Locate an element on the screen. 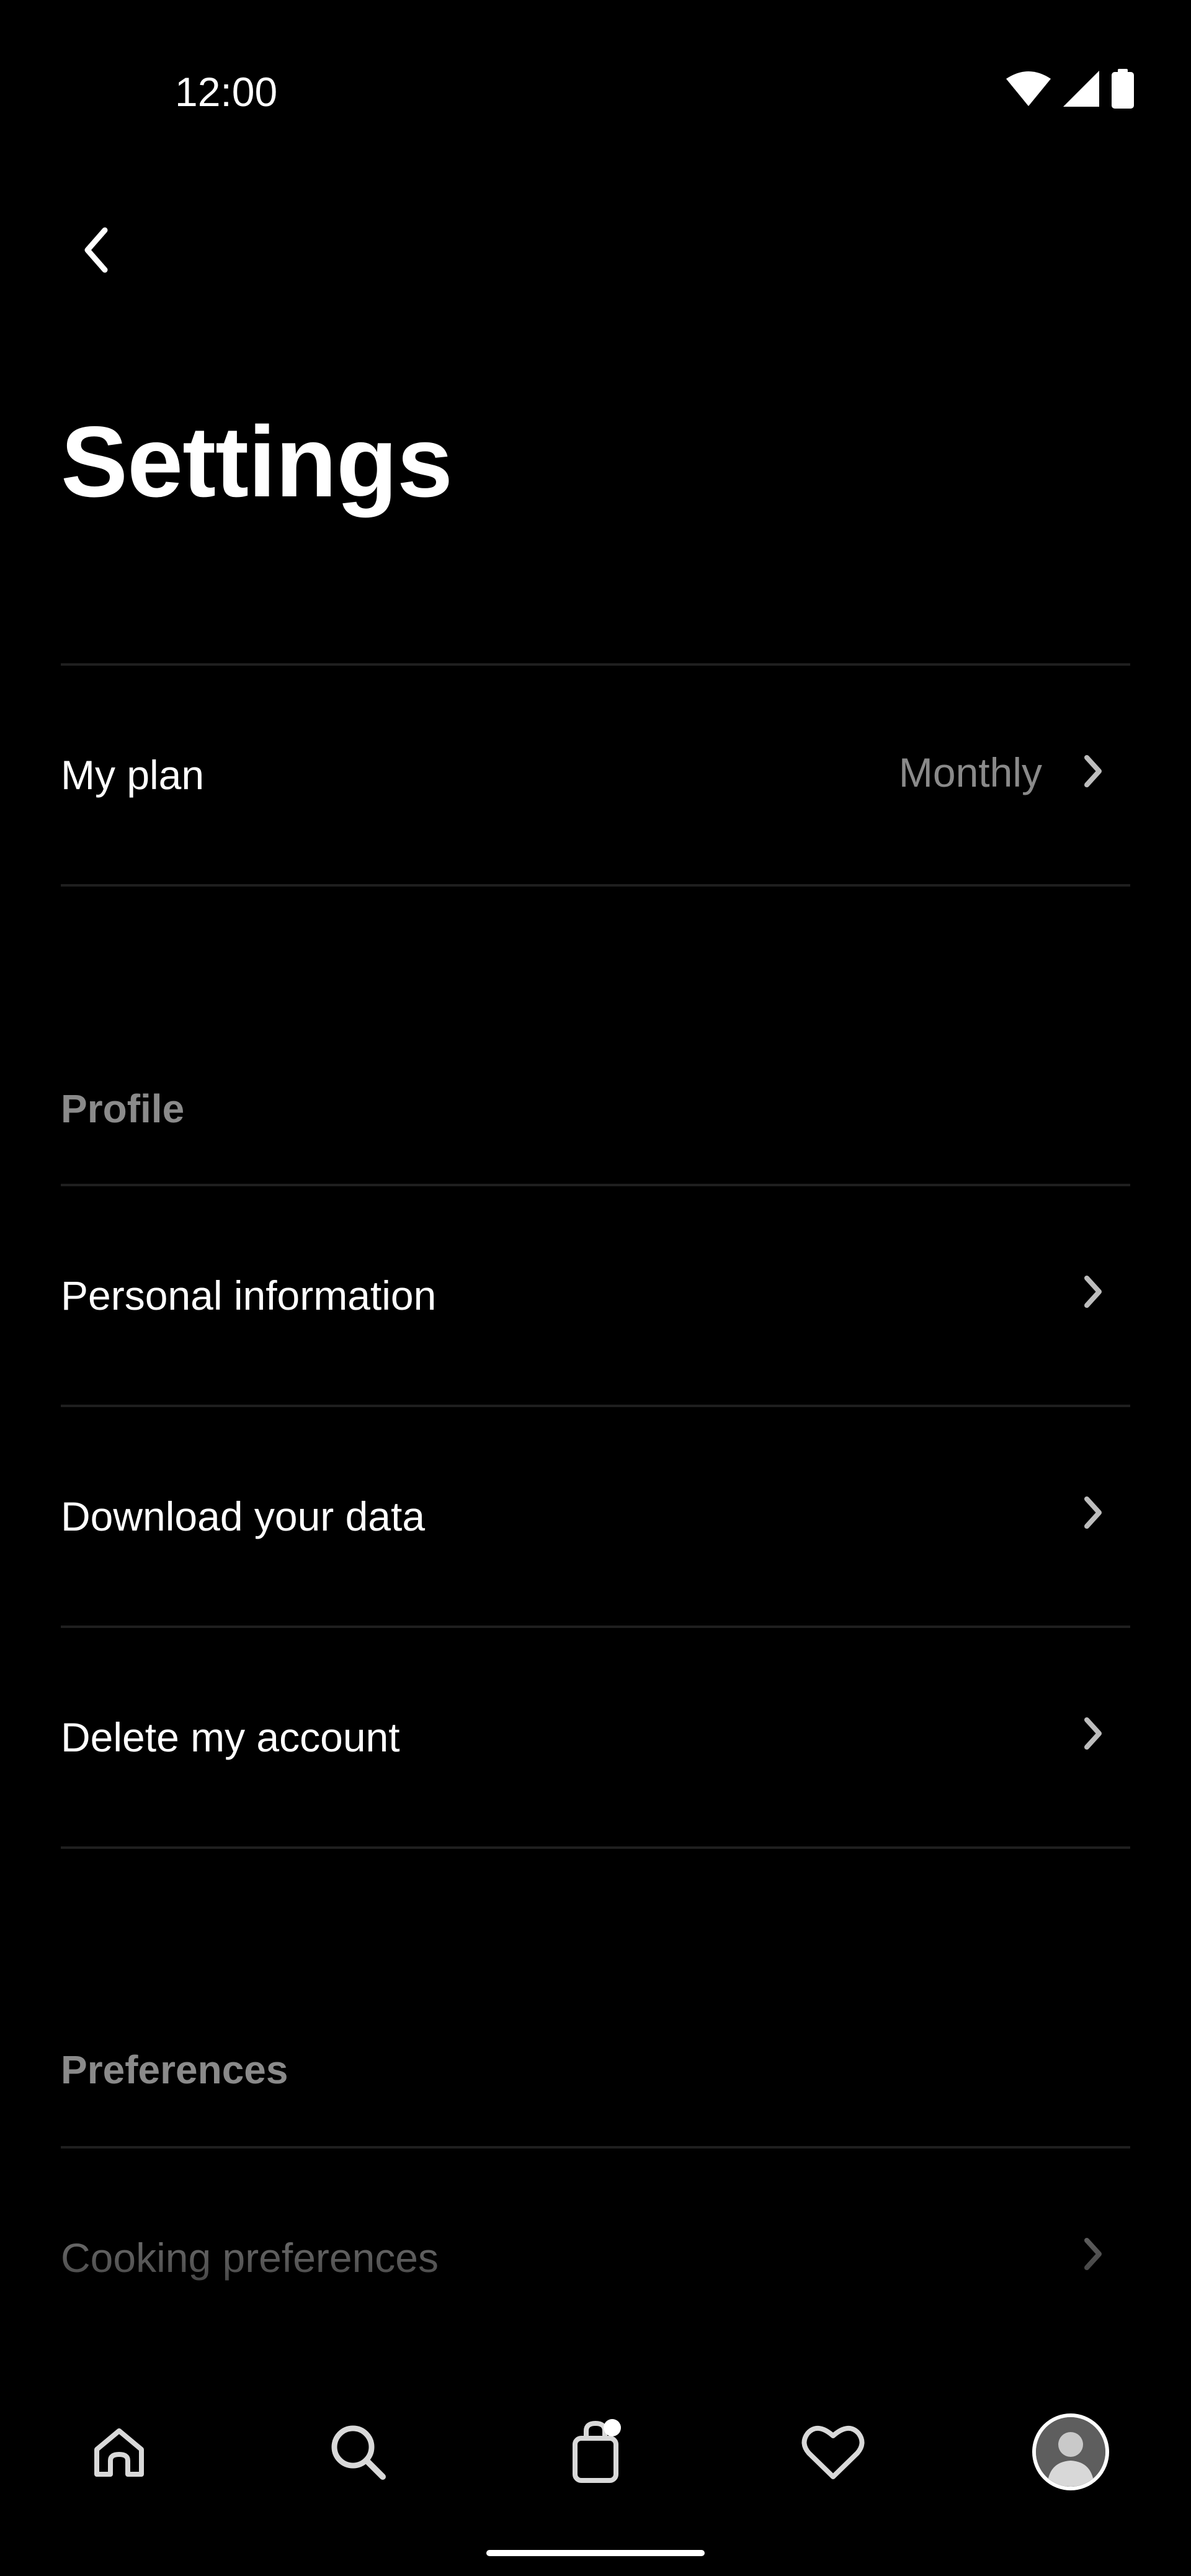 This screenshot has height=2576, width=1191. home-icon is located at coordinates (119, 2452).